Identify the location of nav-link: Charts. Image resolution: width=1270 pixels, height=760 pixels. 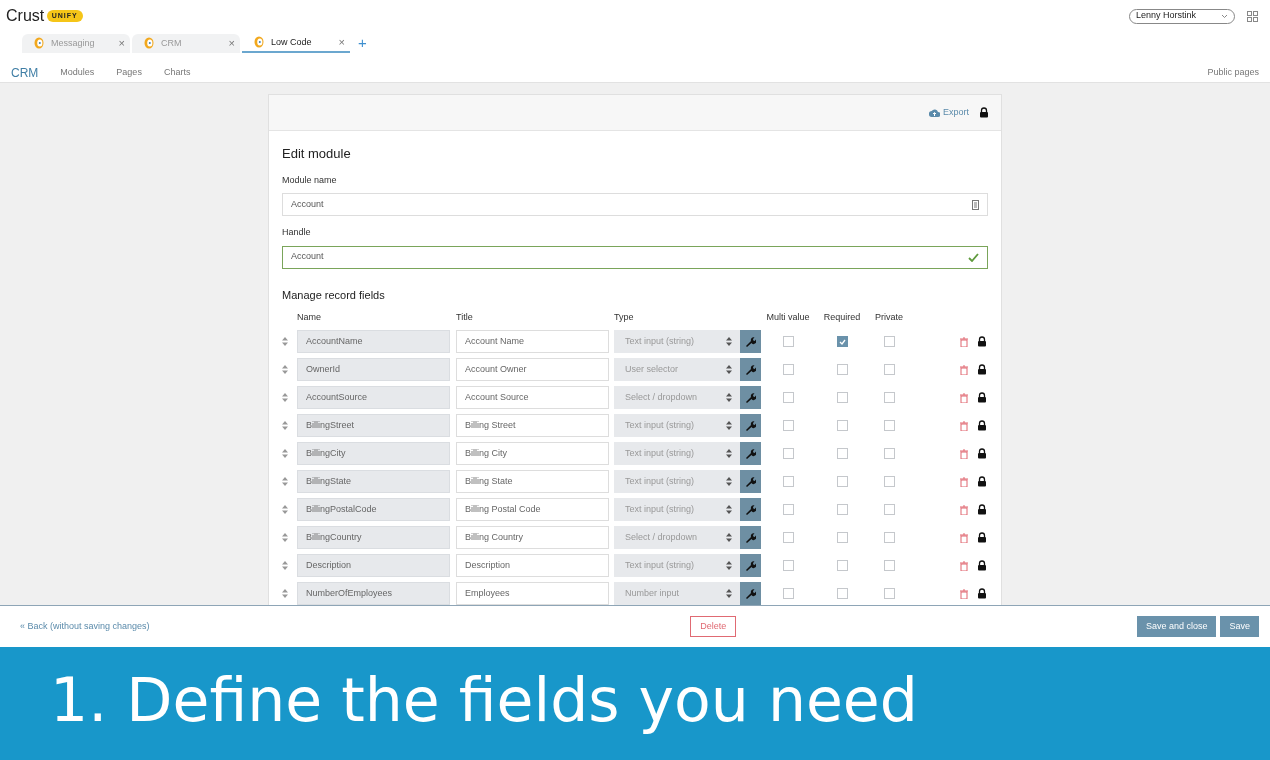
(177, 72).